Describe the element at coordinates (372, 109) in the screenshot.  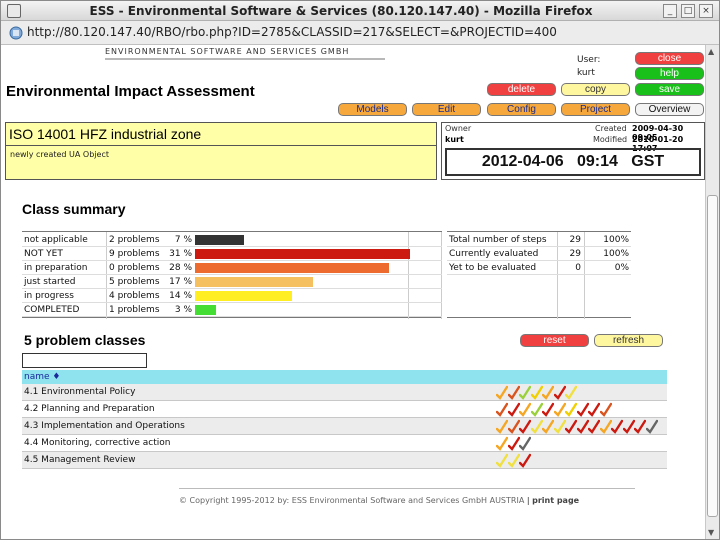
I see `tab-models: Models` at that location.